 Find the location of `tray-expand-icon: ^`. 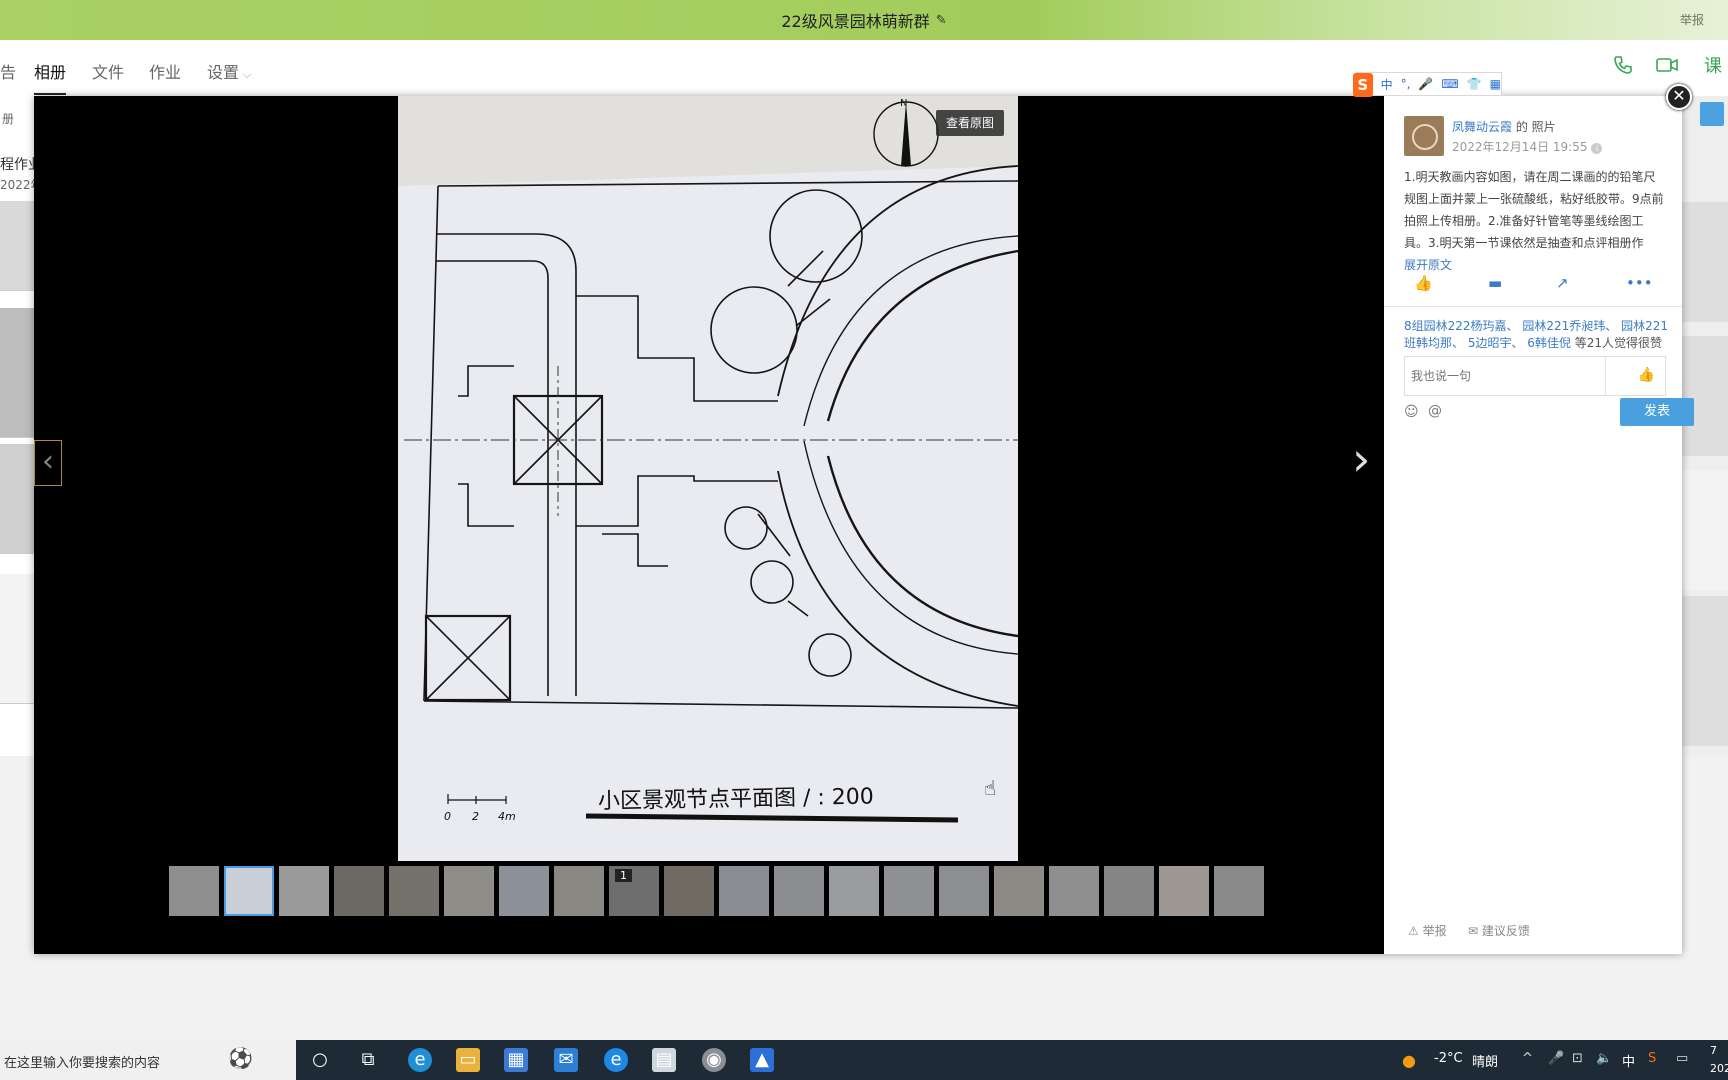

tray-expand-icon: ^ is located at coordinates (1527, 1058).